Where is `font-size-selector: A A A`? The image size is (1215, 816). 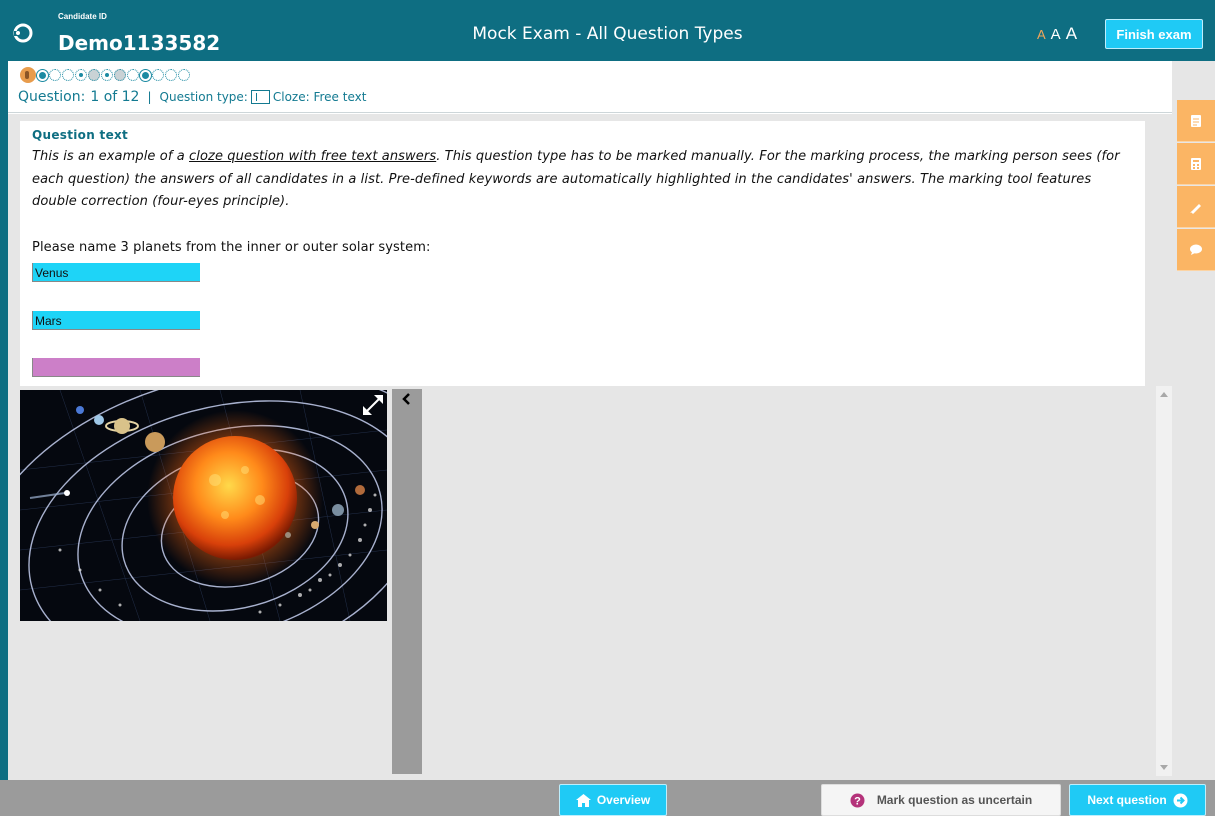 font-size-selector: A A A is located at coordinates (1057, 34).